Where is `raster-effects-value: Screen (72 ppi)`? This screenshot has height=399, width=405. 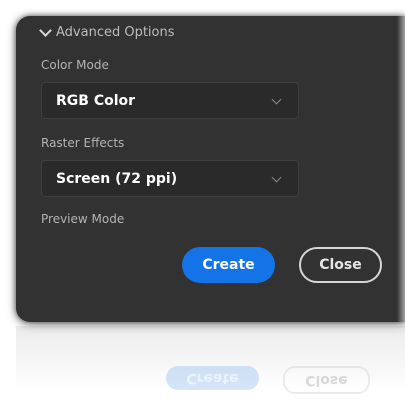 raster-effects-value: Screen (72 ppi) is located at coordinates (117, 178).